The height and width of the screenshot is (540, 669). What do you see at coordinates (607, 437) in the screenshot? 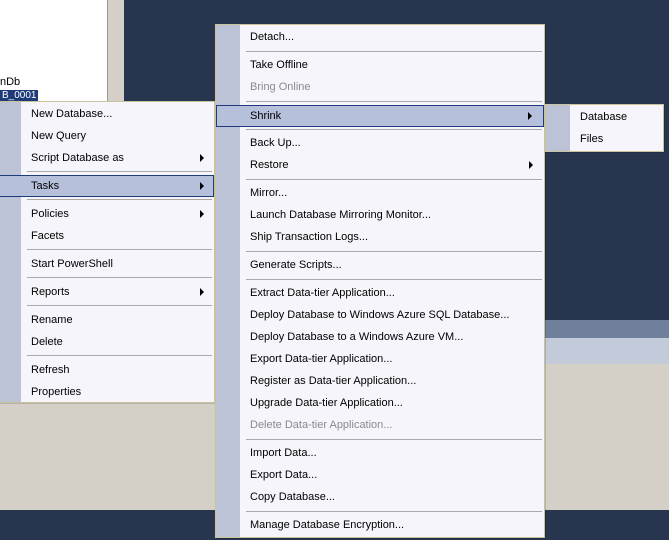
I see `pane-content-area` at bounding box center [607, 437].